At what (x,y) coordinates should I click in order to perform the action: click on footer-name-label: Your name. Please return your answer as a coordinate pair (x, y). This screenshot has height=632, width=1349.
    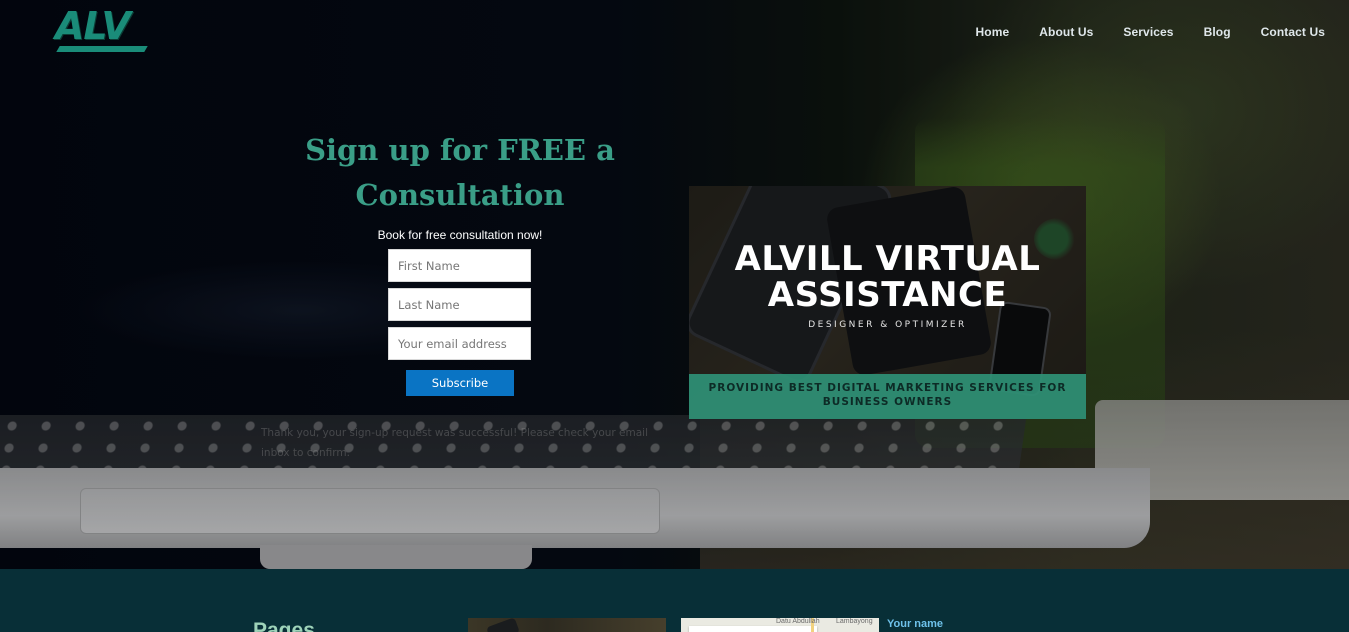
    Looking at the image, I should click on (915, 624).